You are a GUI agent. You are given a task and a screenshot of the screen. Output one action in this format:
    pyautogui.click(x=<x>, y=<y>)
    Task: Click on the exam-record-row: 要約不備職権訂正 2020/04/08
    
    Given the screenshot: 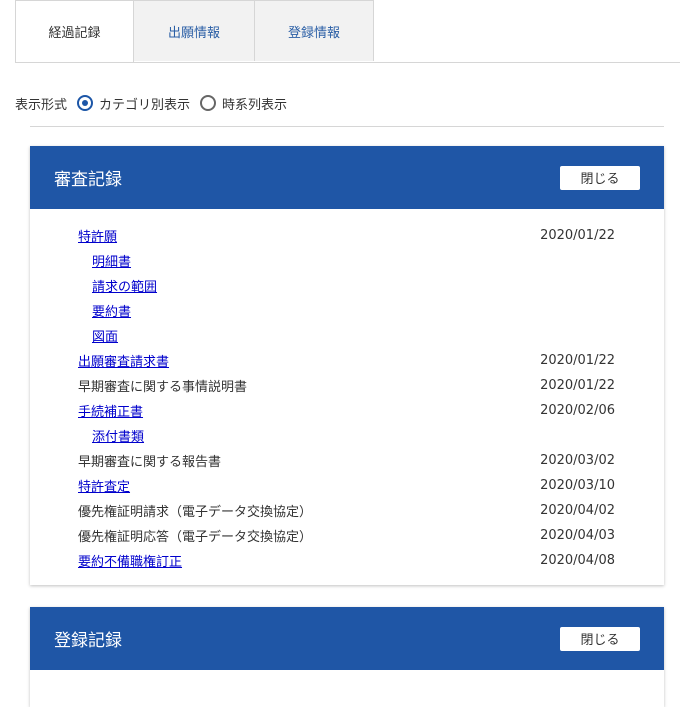 What is the action you would take?
    pyautogui.click(x=347, y=560)
    